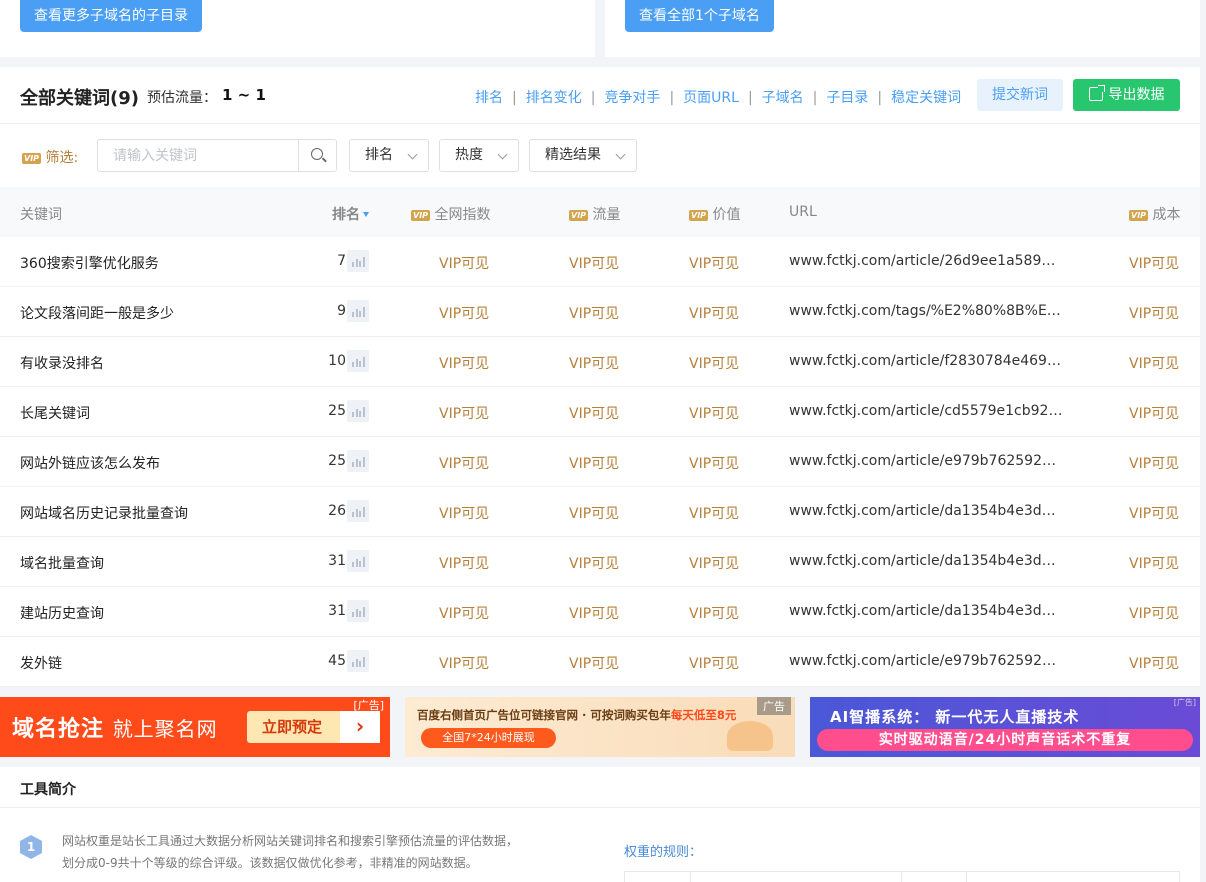  Describe the element at coordinates (703, 715) in the screenshot. I see `ad-headline-b: 每天低至8元` at that location.